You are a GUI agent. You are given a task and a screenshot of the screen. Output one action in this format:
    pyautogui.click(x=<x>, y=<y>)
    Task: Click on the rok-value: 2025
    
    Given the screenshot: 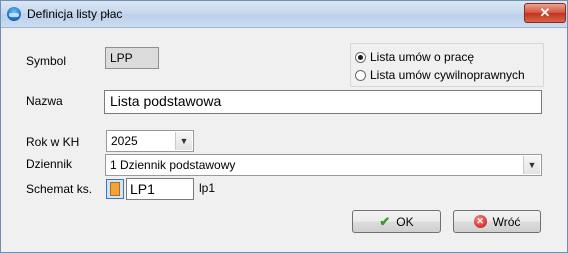 What is the action you would take?
    pyautogui.click(x=124, y=141)
    